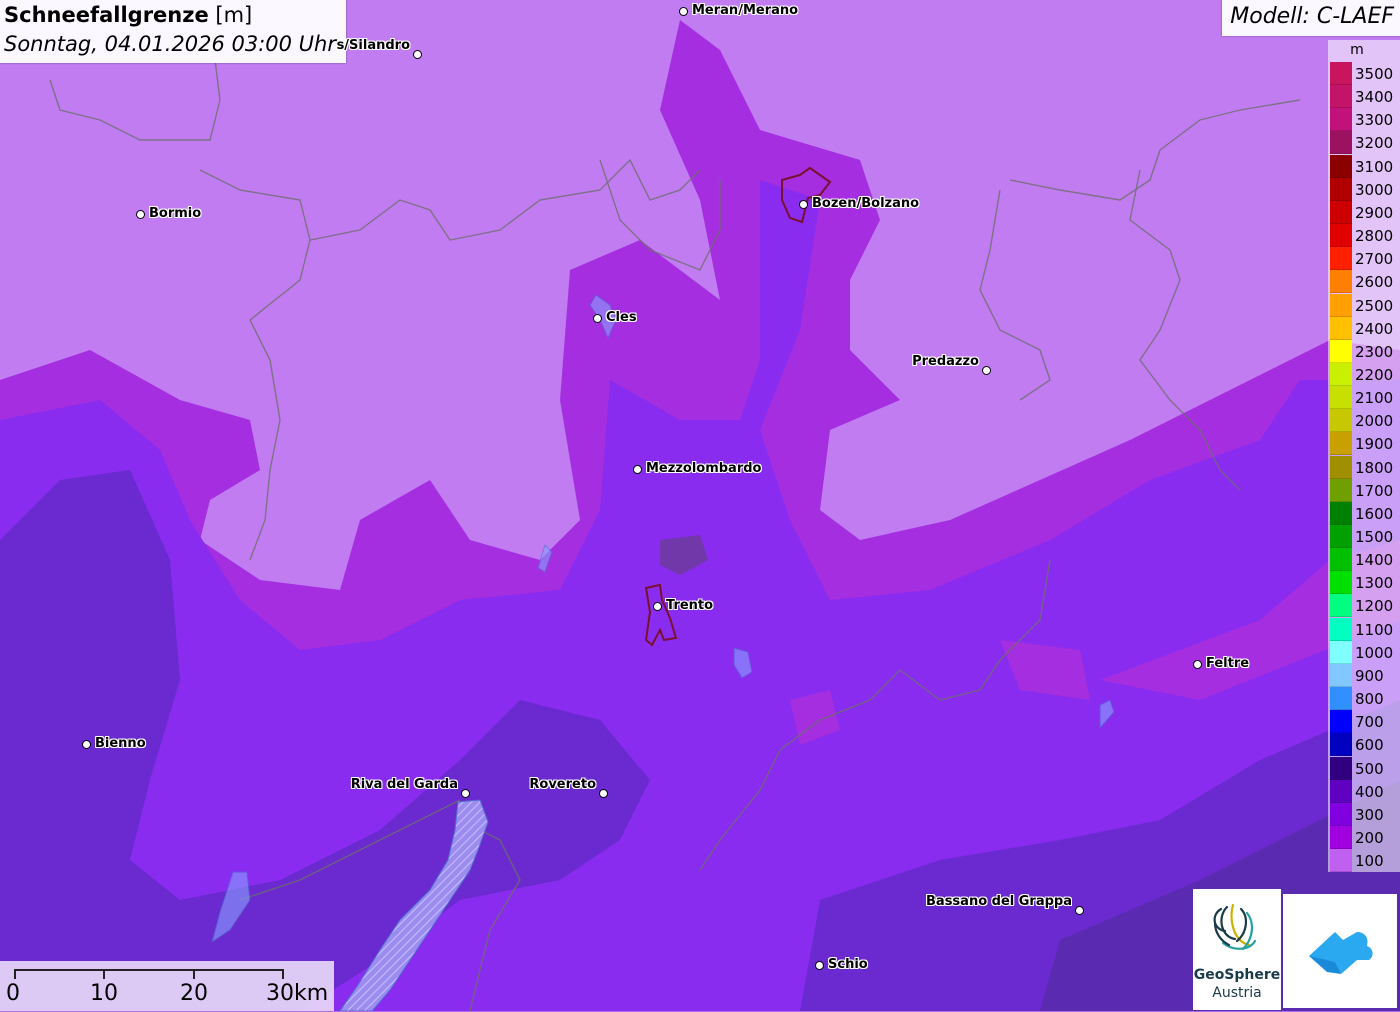 The height and width of the screenshot is (1012, 1400). Describe the element at coordinates (1365, 444) in the screenshot. I see `legend-entry: 1900` at that location.